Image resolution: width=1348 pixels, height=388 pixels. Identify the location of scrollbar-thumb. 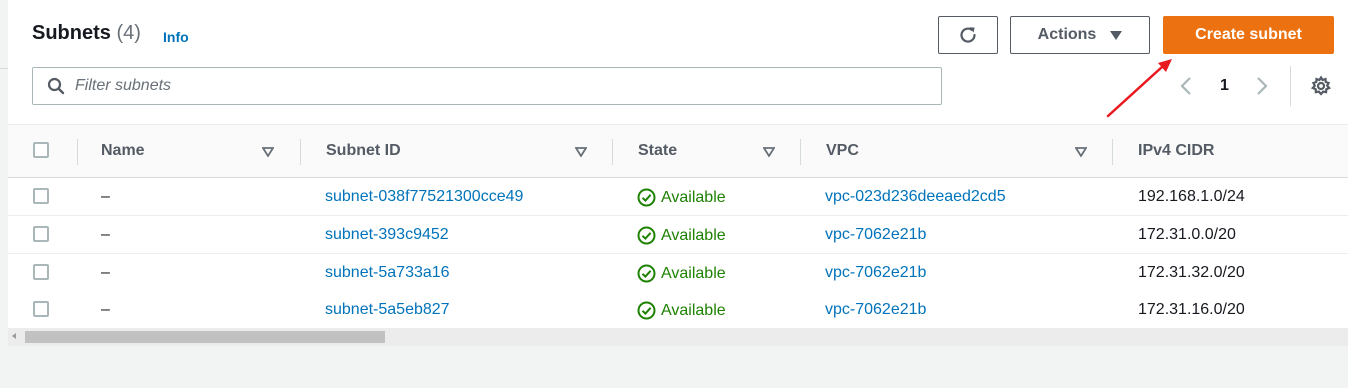
(205, 337).